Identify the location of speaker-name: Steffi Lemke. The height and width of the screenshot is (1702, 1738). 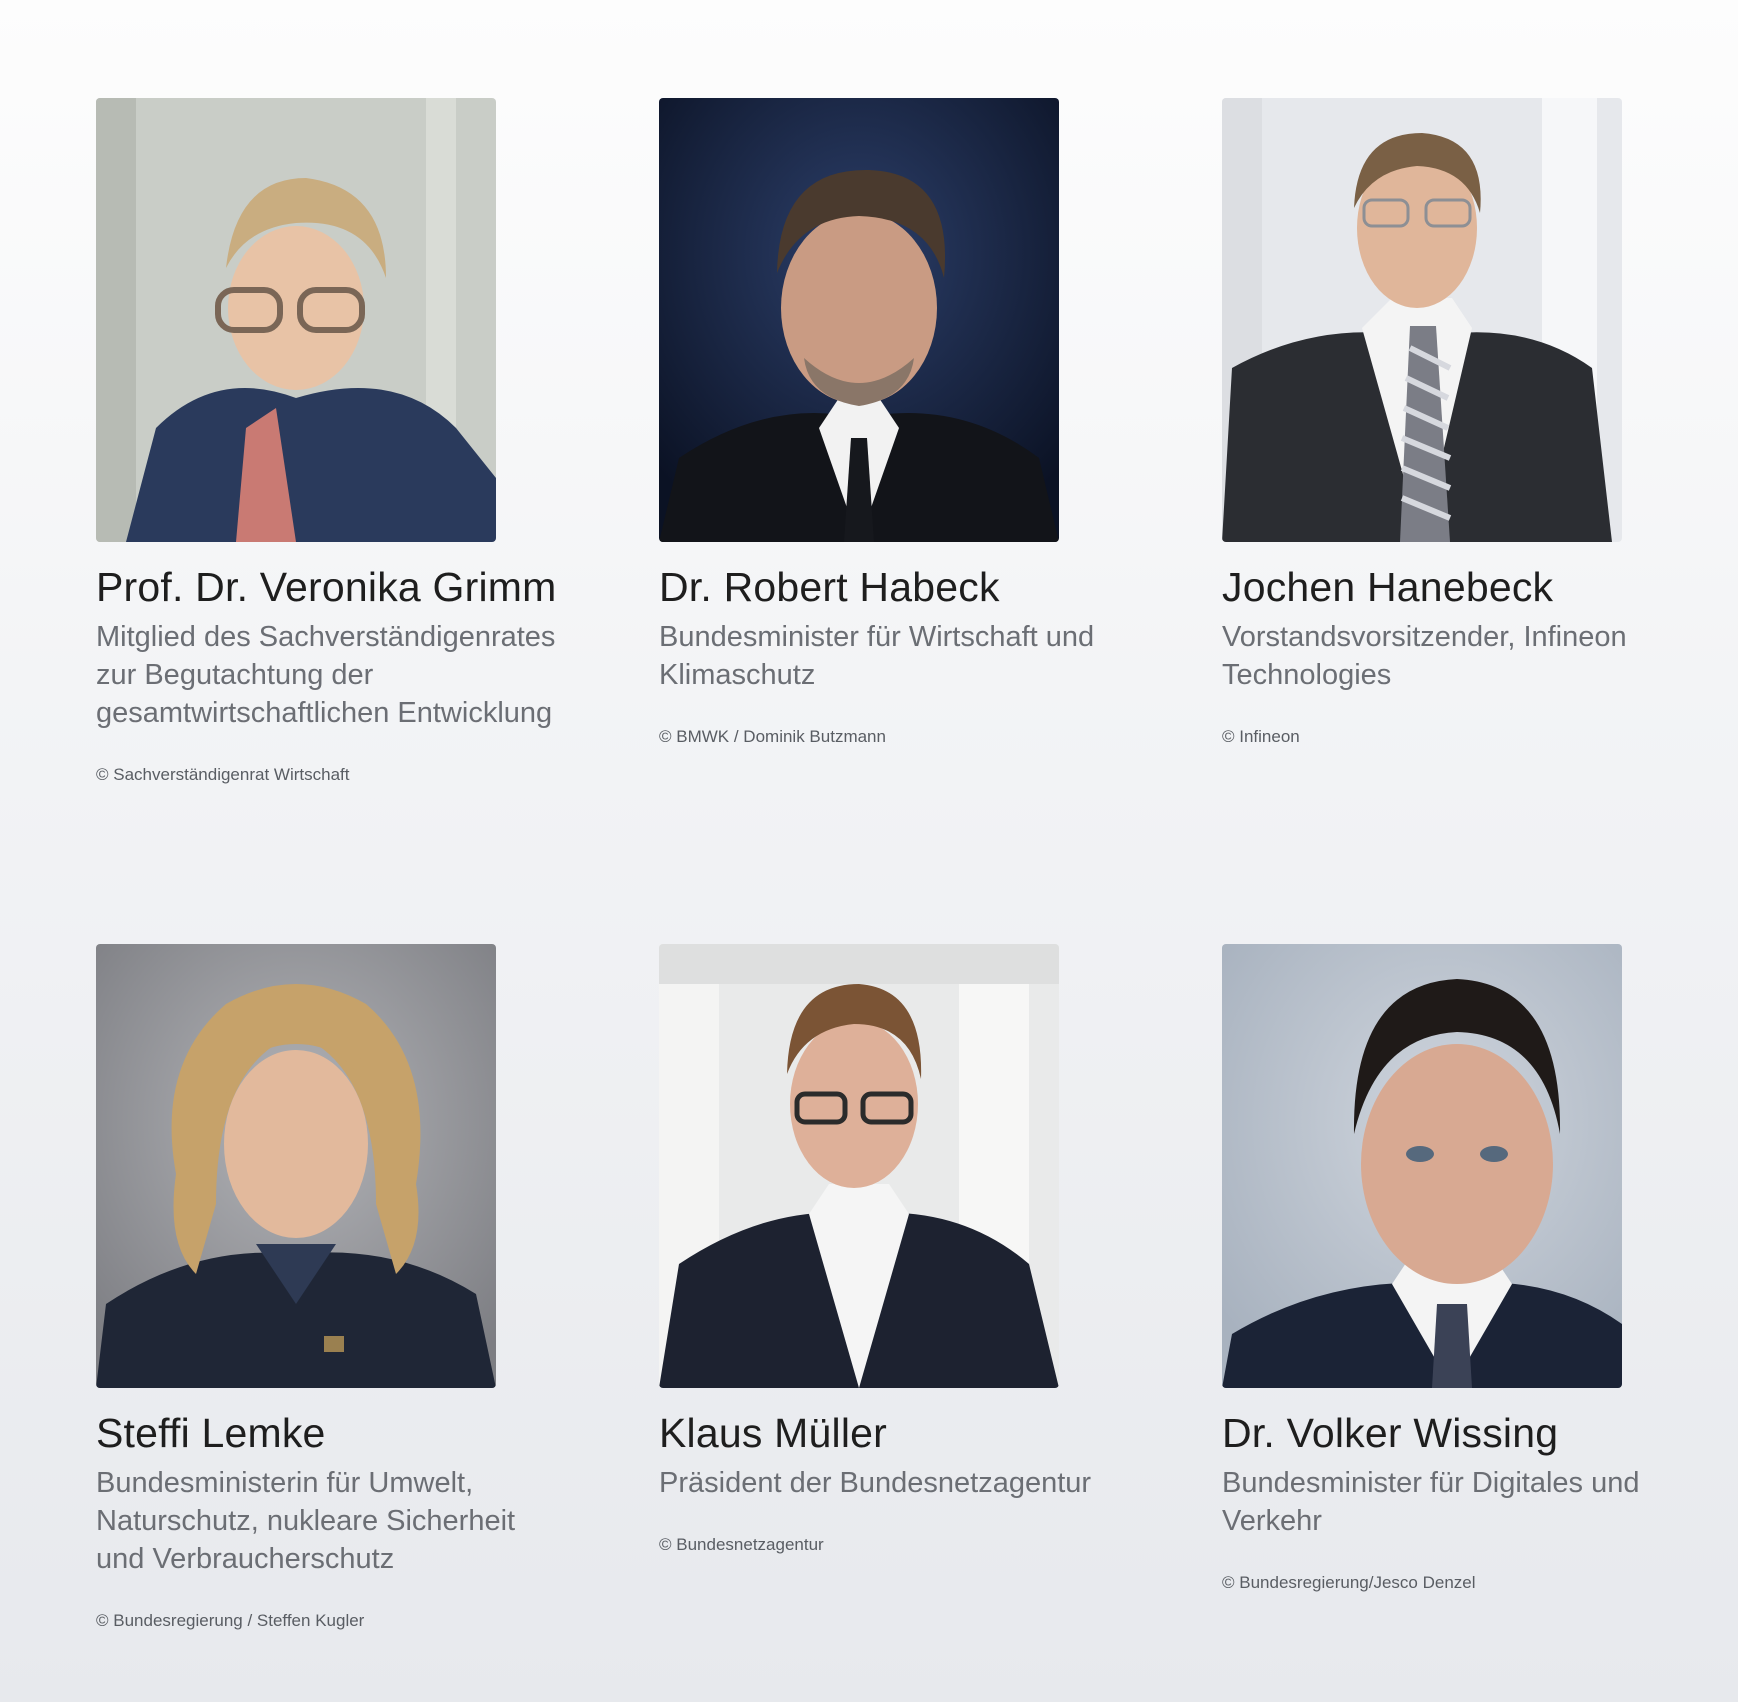
(211, 1433).